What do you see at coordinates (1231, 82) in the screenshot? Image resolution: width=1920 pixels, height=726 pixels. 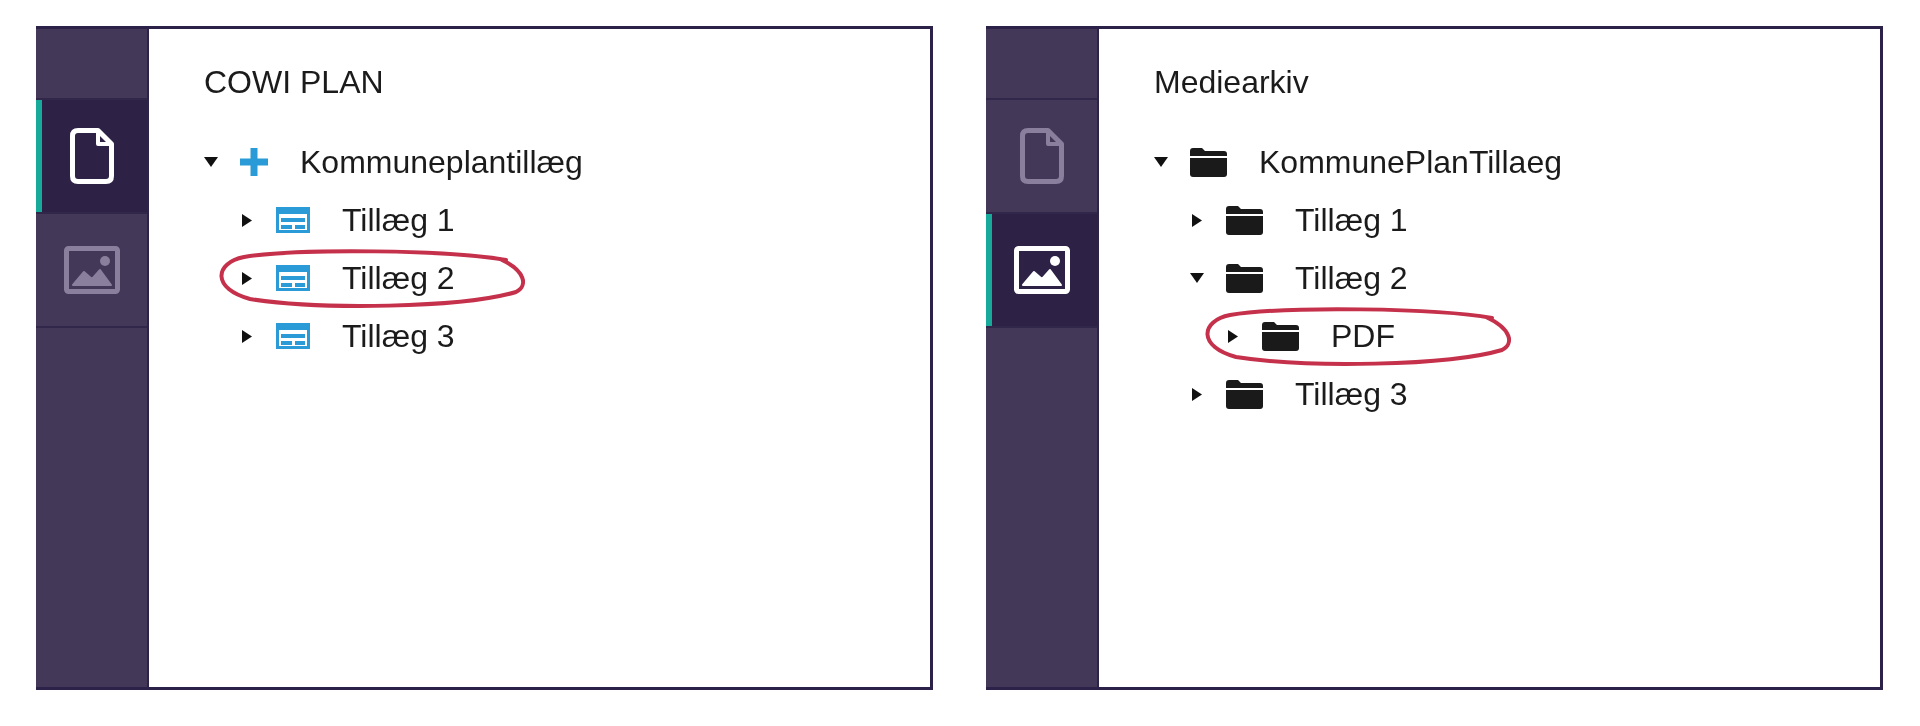 I see `panel-title: Mediearkiv` at bounding box center [1231, 82].